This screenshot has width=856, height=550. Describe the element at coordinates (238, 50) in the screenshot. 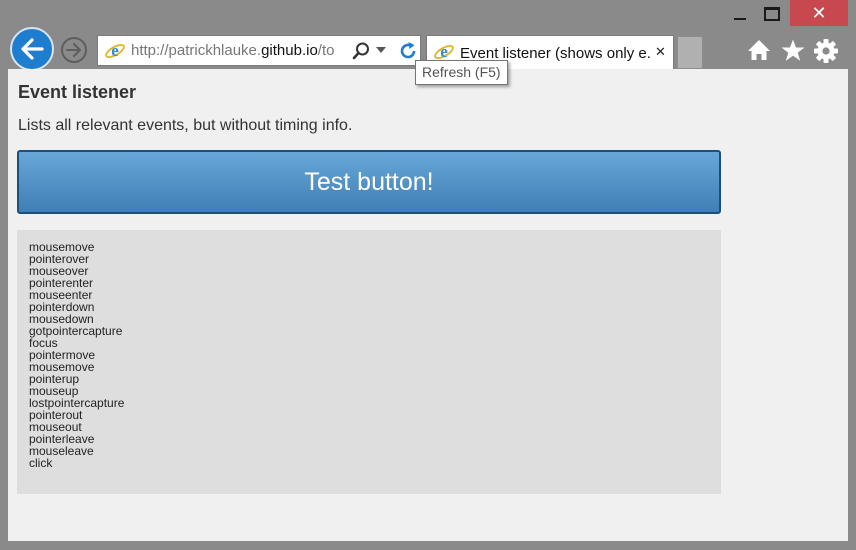

I see `url-text: http://patrickhlauke.github.io/to` at that location.